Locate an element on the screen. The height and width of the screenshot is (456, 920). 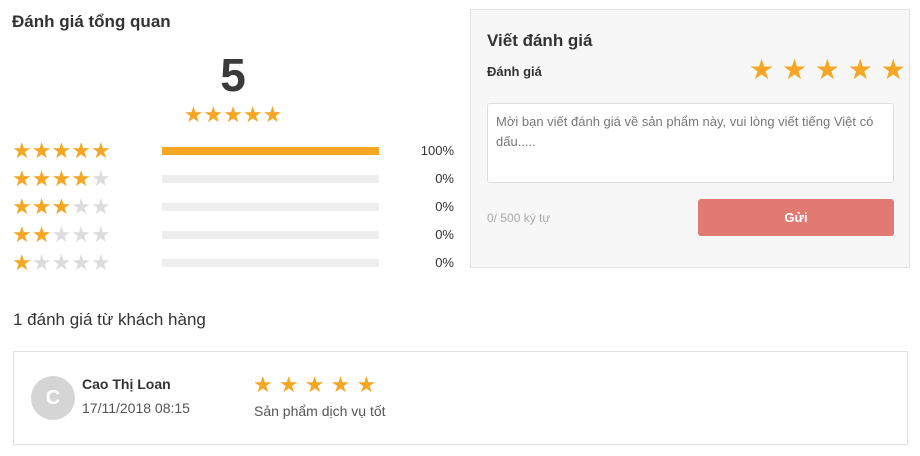
average-stars: ★★★★★ is located at coordinates (233, 115).